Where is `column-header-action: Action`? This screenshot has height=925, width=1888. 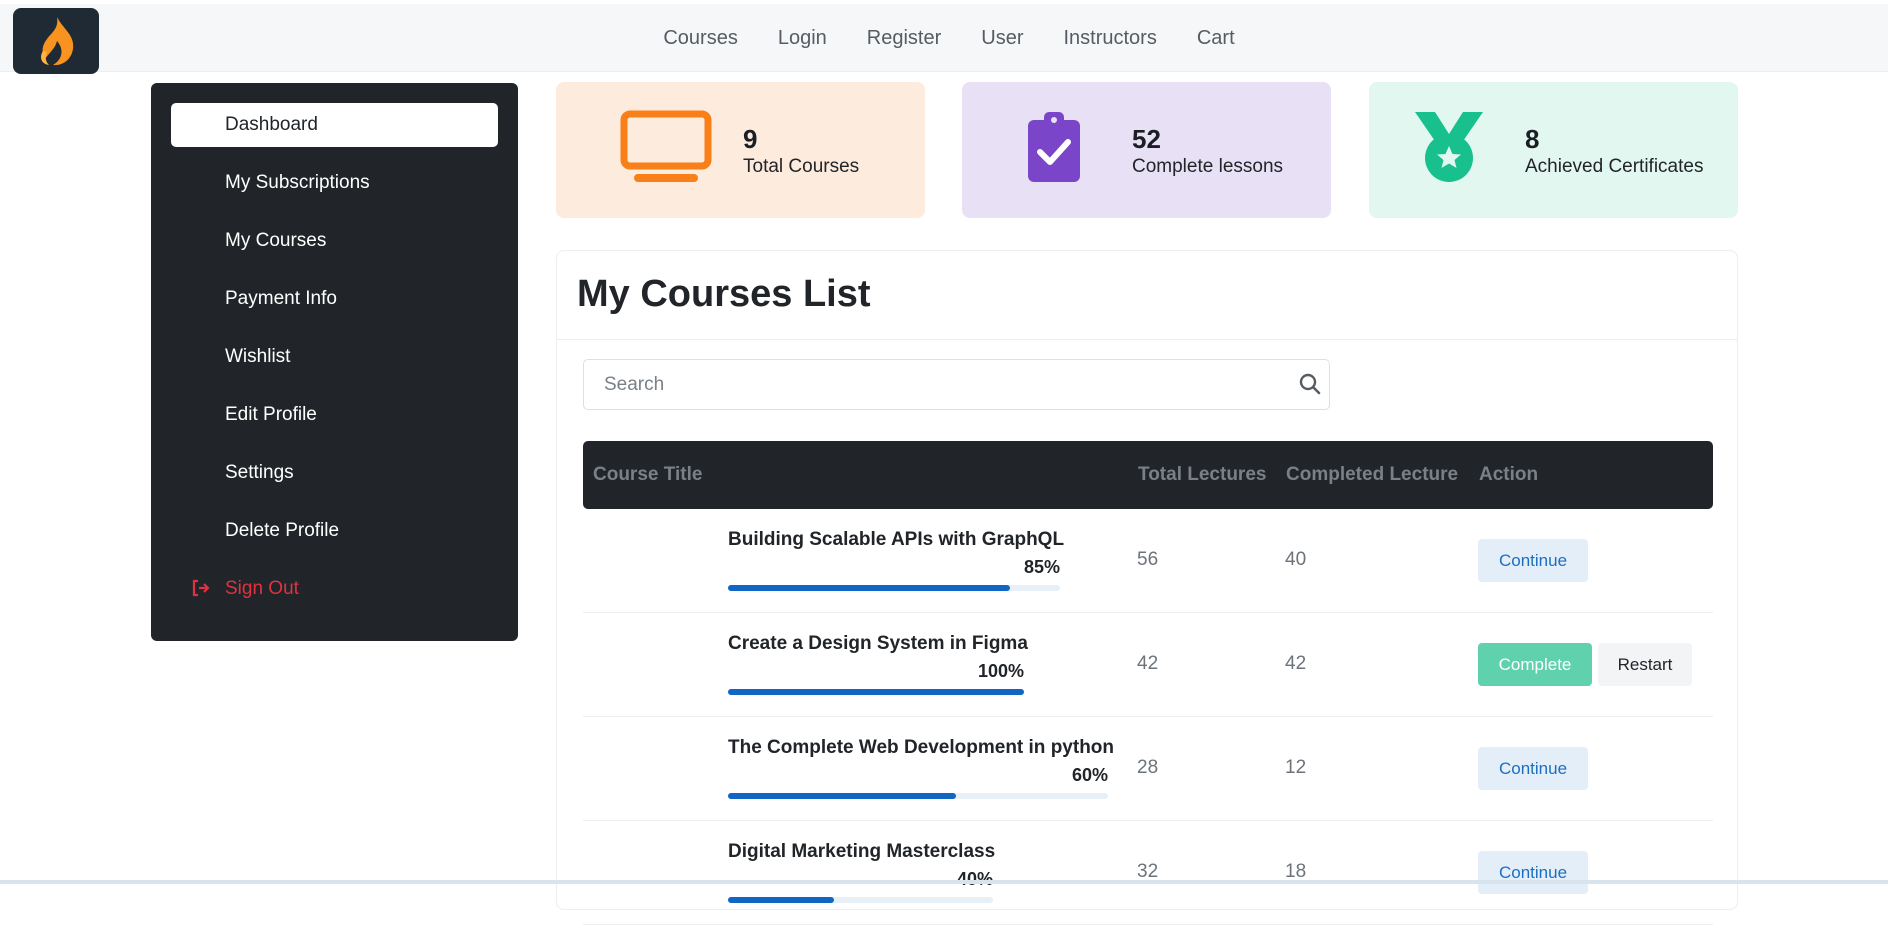
column-header-action: Action is located at coordinates (1509, 474).